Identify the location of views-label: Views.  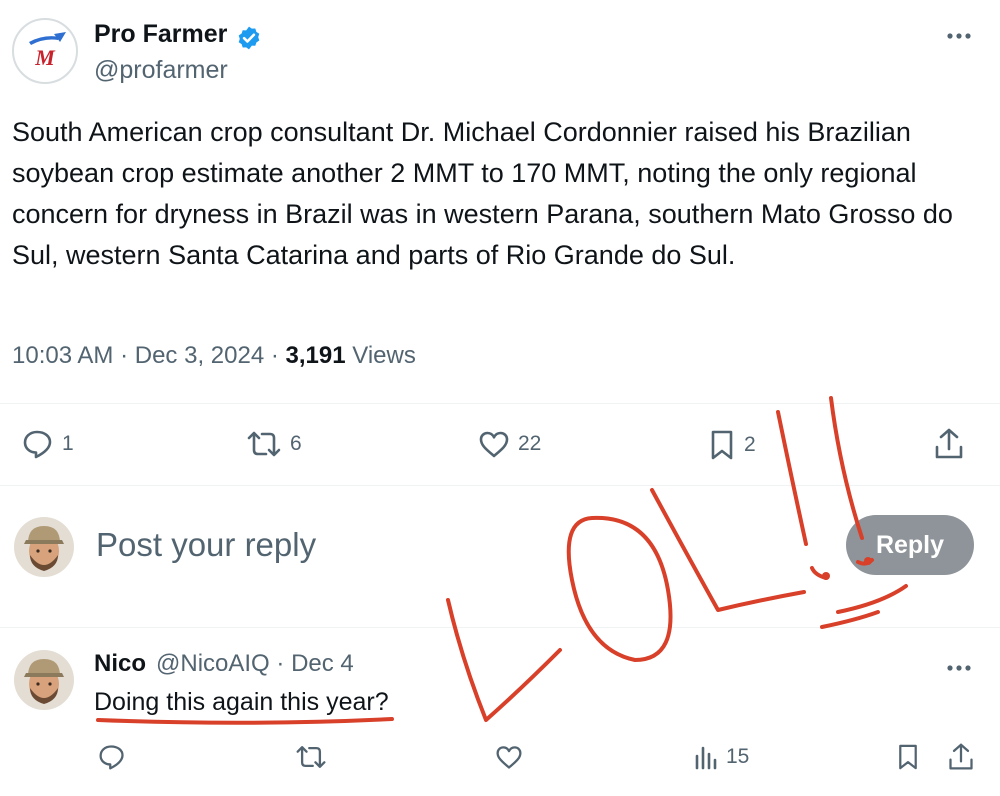
(384, 355).